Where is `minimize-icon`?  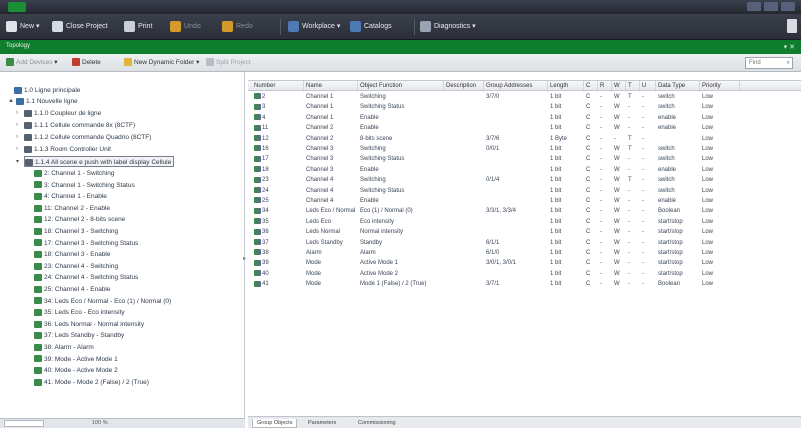
minimize-icon is located at coordinates (754, 6).